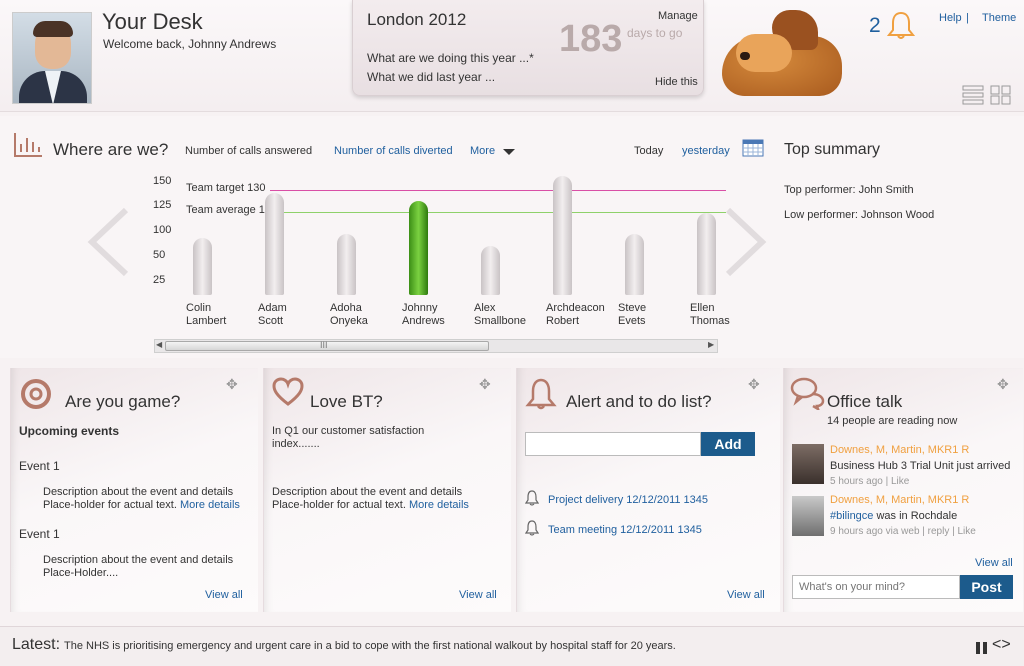 The height and width of the screenshot is (666, 1024). What do you see at coordinates (746, 595) in the screenshot?
I see `view-all-alerts-link: View all` at bounding box center [746, 595].